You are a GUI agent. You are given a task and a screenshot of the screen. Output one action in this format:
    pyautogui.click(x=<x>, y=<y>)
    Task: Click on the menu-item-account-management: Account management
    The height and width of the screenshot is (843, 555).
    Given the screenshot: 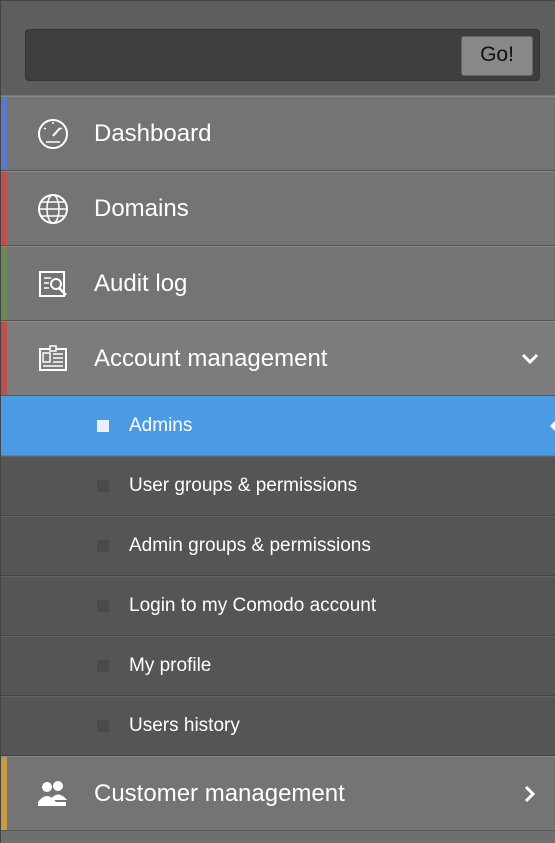 What is the action you would take?
    pyautogui.click(x=278, y=358)
    